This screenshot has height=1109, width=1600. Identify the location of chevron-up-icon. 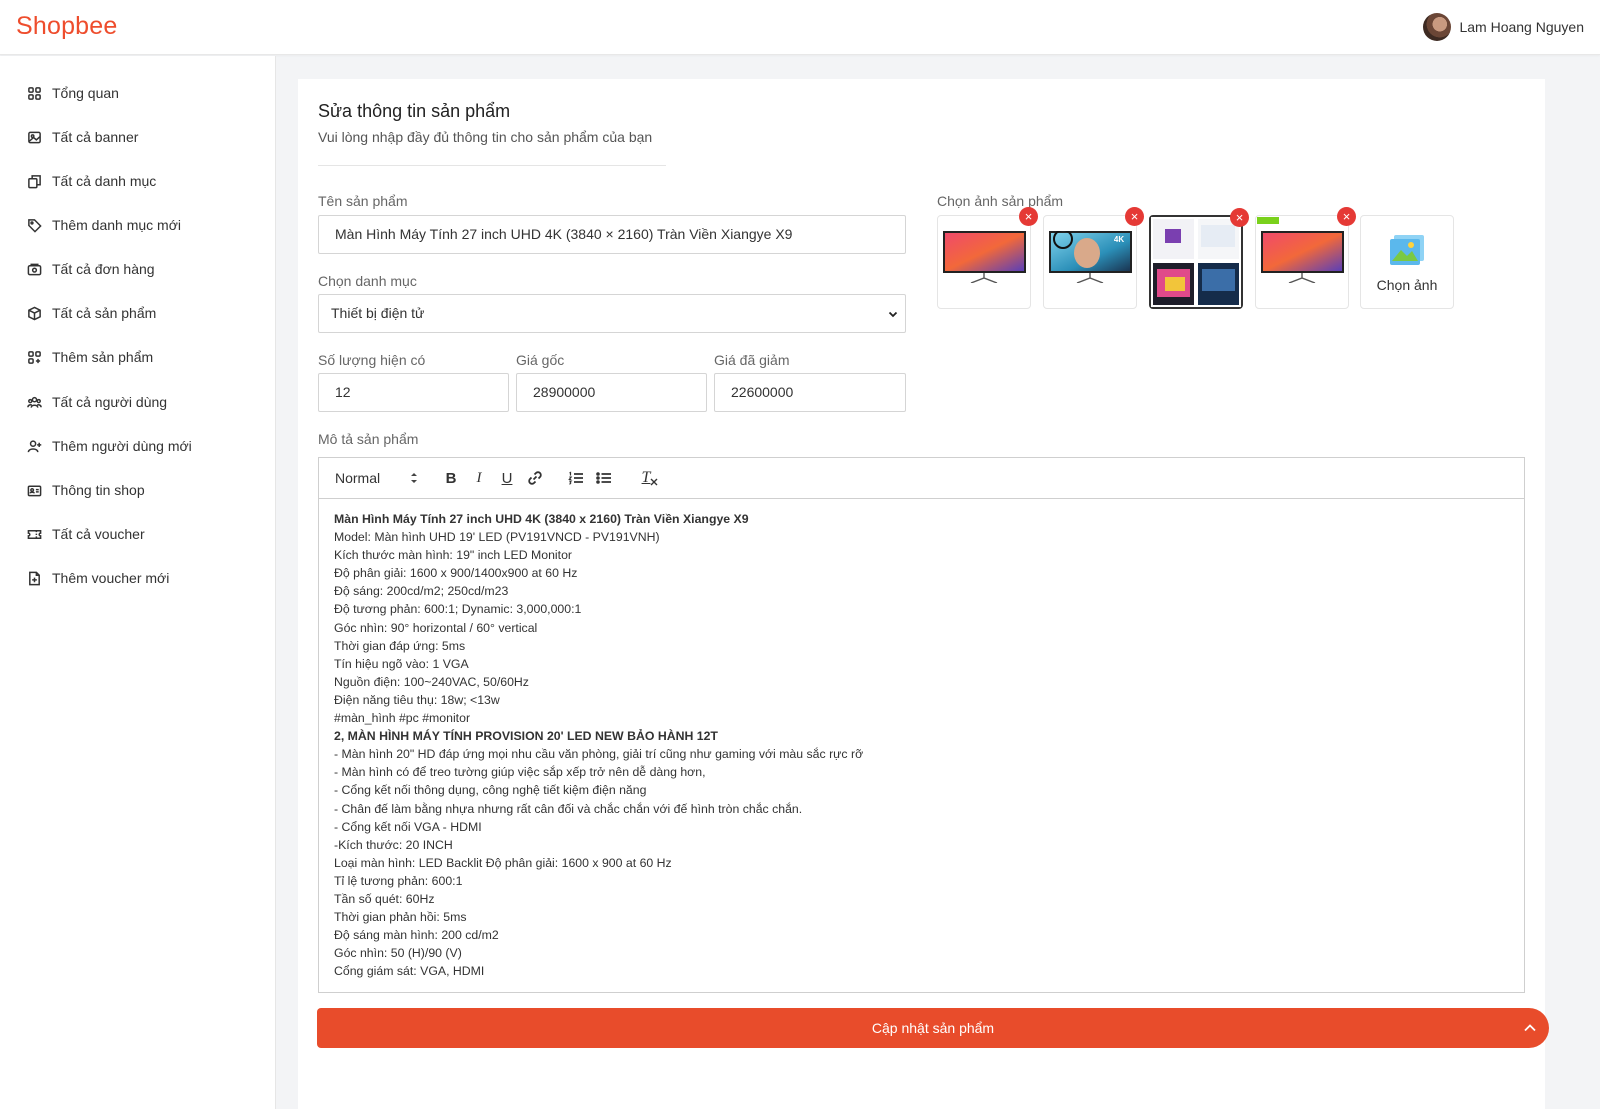
(1530, 1028).